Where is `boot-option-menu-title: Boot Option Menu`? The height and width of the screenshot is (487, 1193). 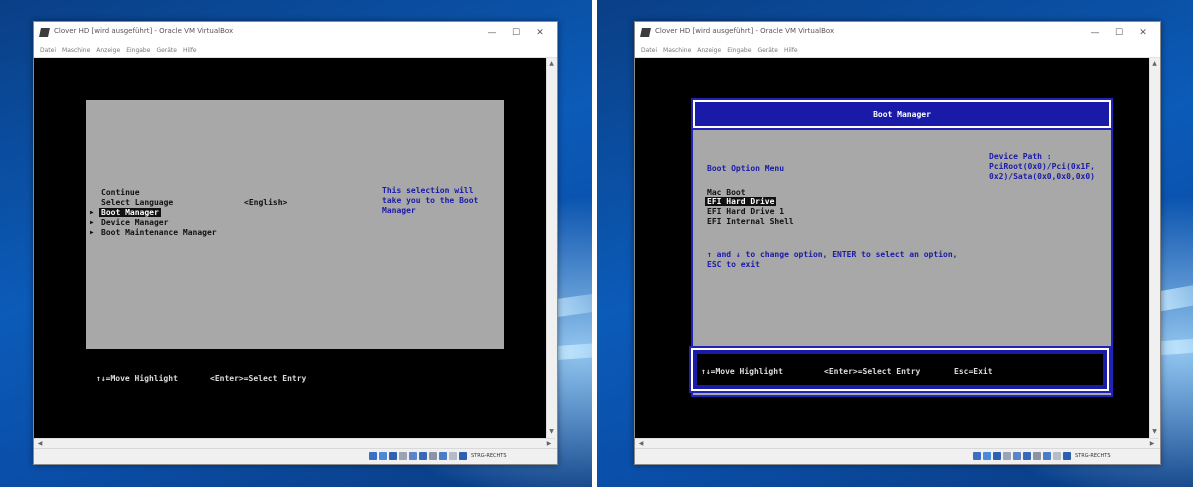 boot-option-menu-title: Boot Option Menu is located at coordinates (746, 168).